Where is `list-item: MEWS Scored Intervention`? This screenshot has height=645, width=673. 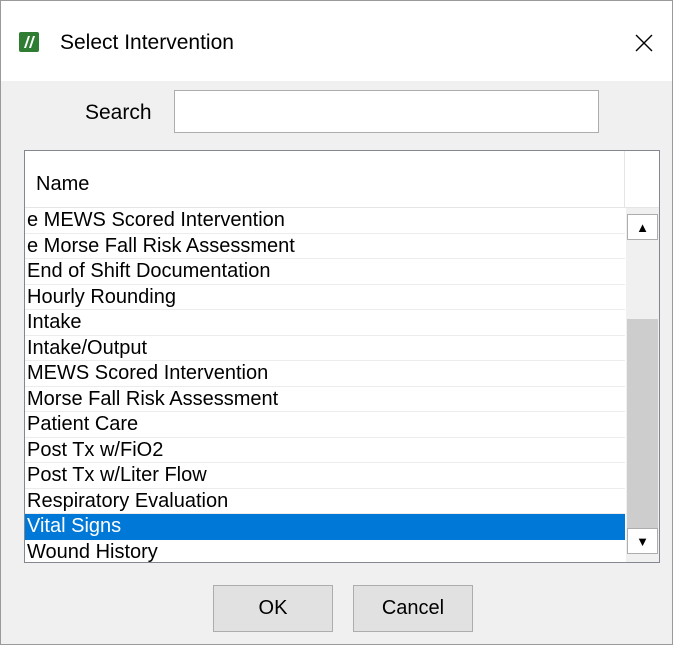 list-item: MEWS Scored Intervention is located at coordinates (325, 374).